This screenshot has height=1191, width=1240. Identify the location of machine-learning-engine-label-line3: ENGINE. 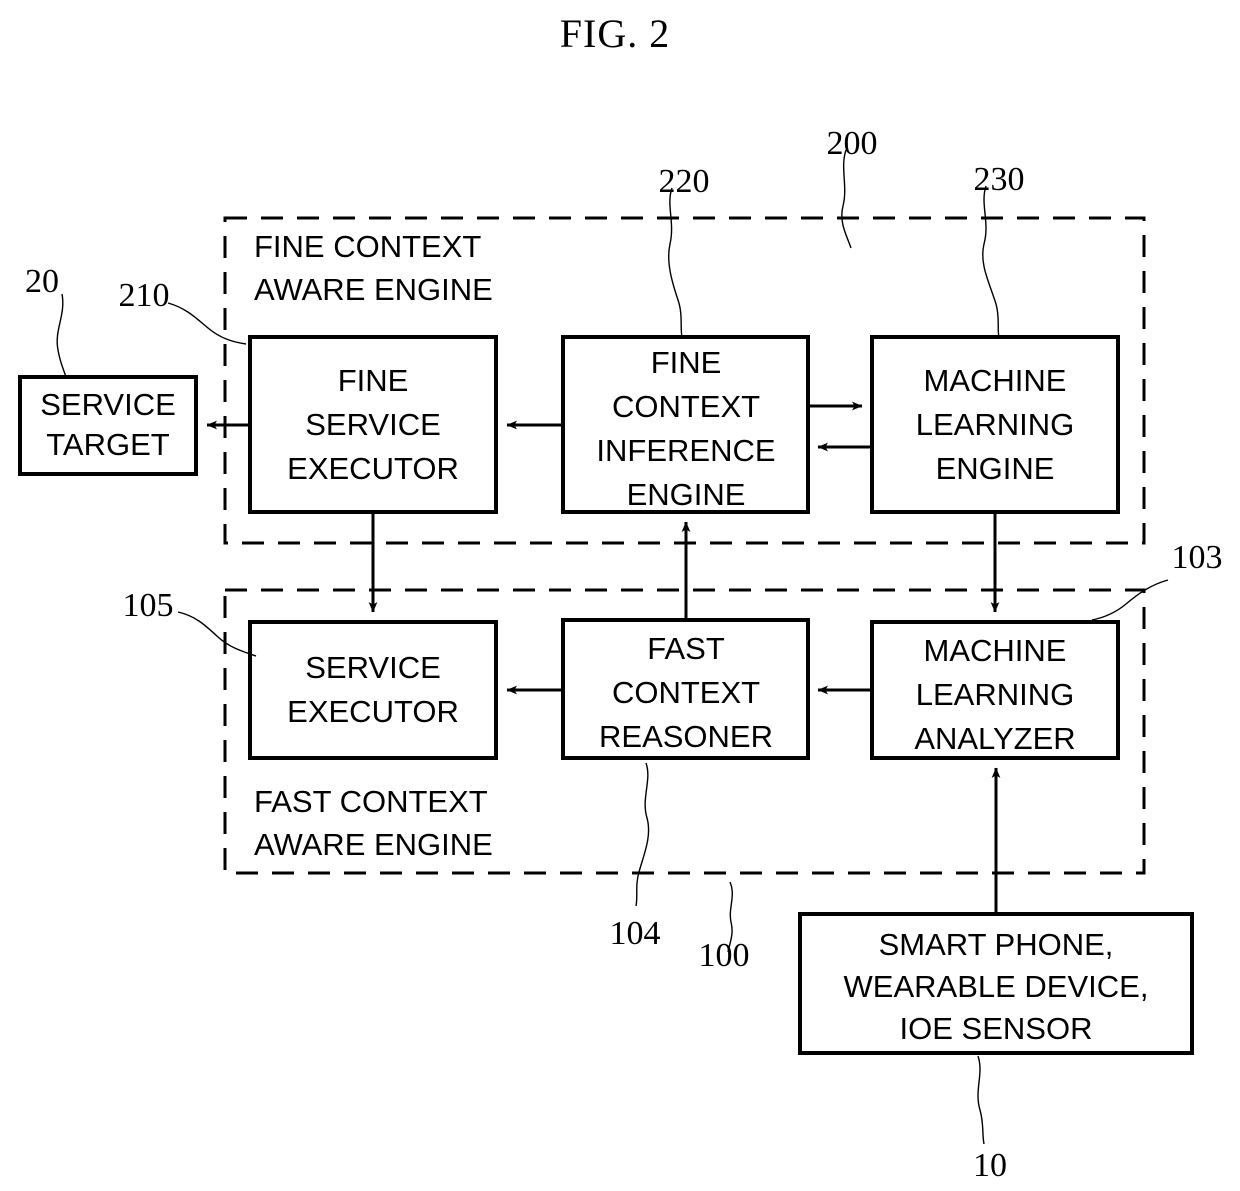
(995, 468).